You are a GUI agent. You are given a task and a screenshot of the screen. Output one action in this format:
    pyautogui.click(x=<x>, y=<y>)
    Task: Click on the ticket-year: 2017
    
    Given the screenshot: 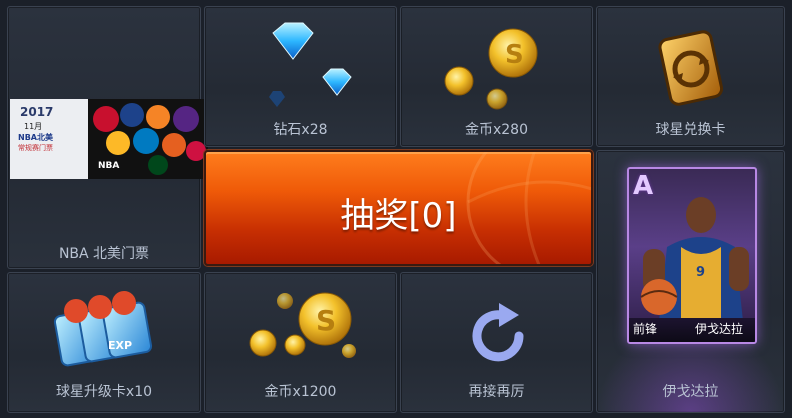 What is the action you would take?
    pyautogui.click(x=37, y=112)
    